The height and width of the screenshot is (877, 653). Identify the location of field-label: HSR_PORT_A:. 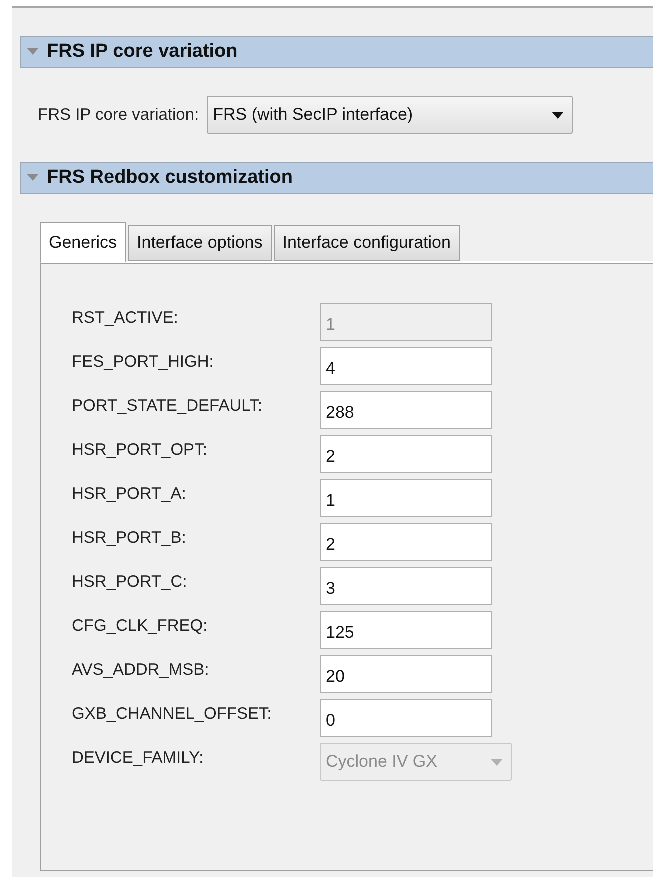
(130, 494).